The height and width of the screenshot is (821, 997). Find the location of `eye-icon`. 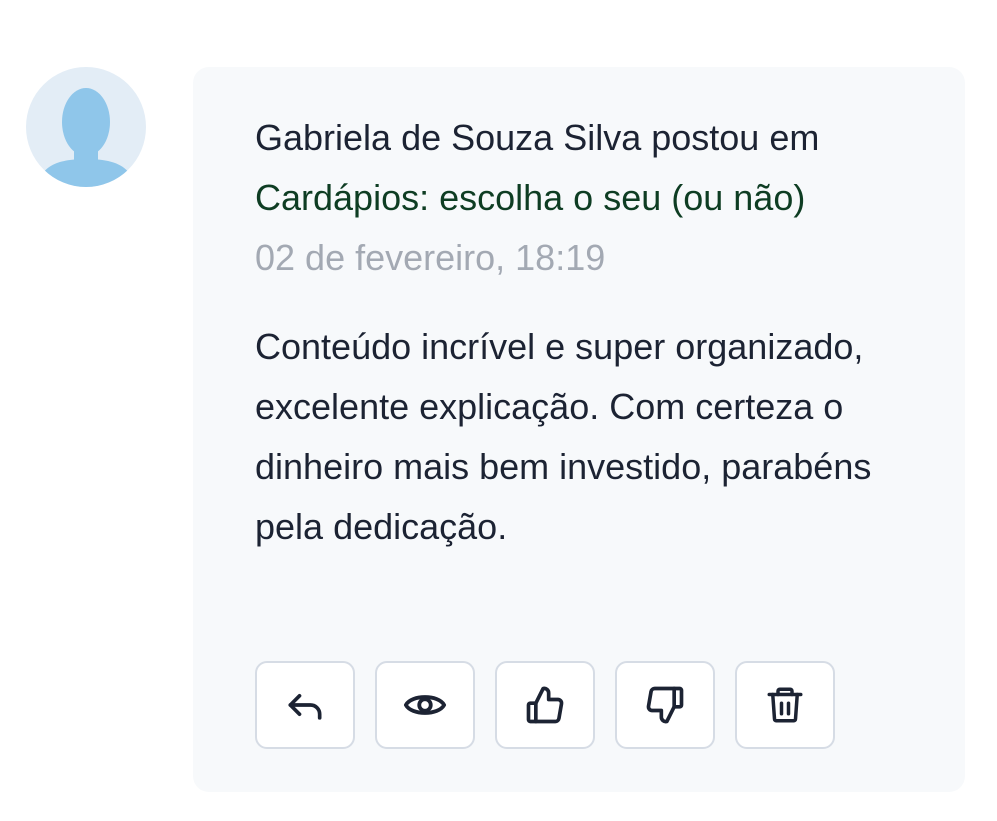

eye-icon is located at coordinates (425, 705).